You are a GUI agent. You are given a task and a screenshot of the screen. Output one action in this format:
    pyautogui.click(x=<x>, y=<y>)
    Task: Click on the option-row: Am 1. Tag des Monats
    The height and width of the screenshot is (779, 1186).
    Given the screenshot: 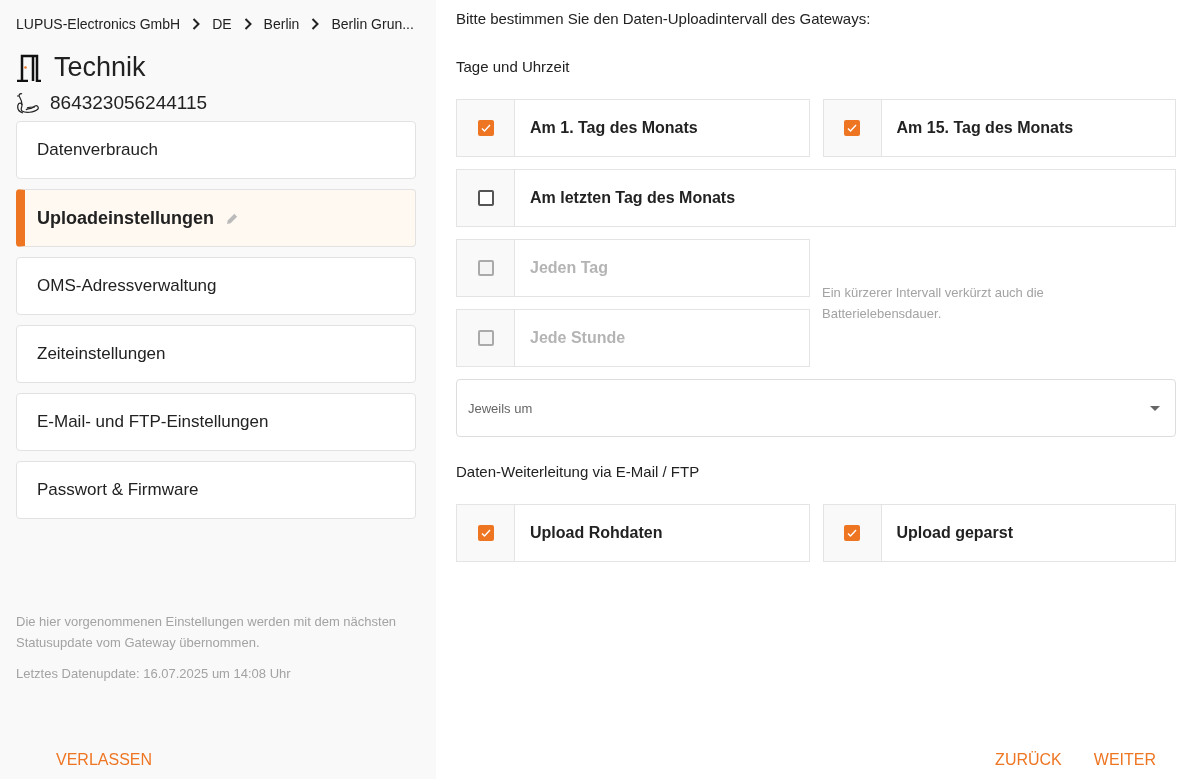 What is the action you would take?
    pyautogui.click(x=633, y=128)
    